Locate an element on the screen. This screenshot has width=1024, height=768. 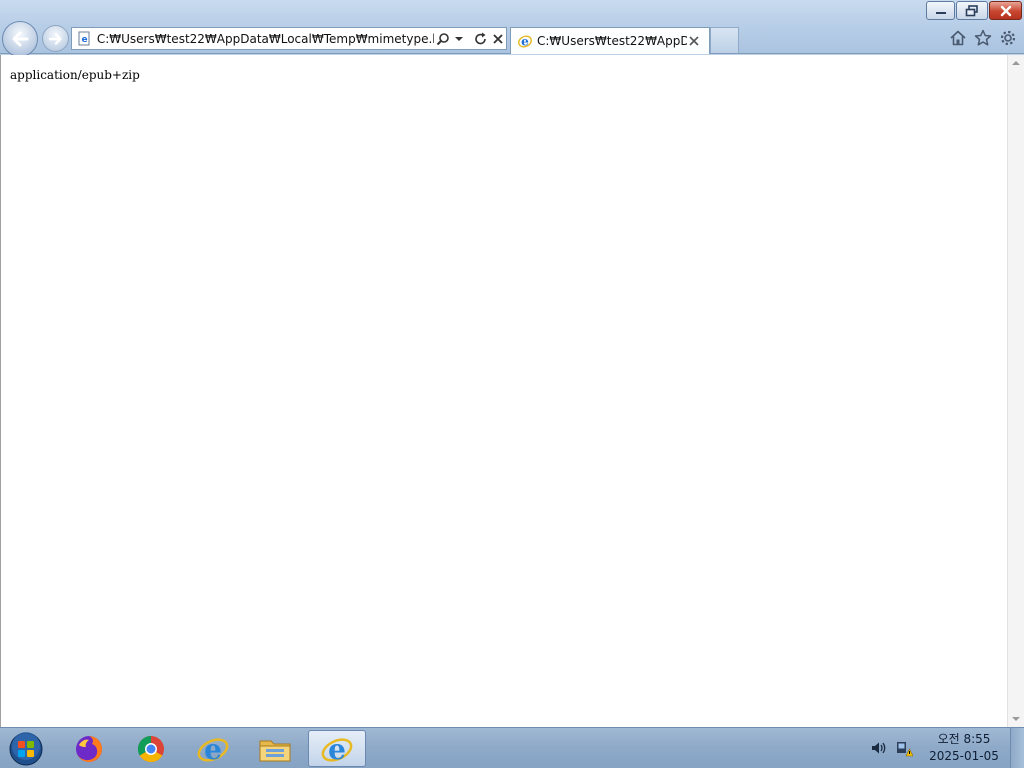
taskbar-firefox is located at coordinates (89, 748).